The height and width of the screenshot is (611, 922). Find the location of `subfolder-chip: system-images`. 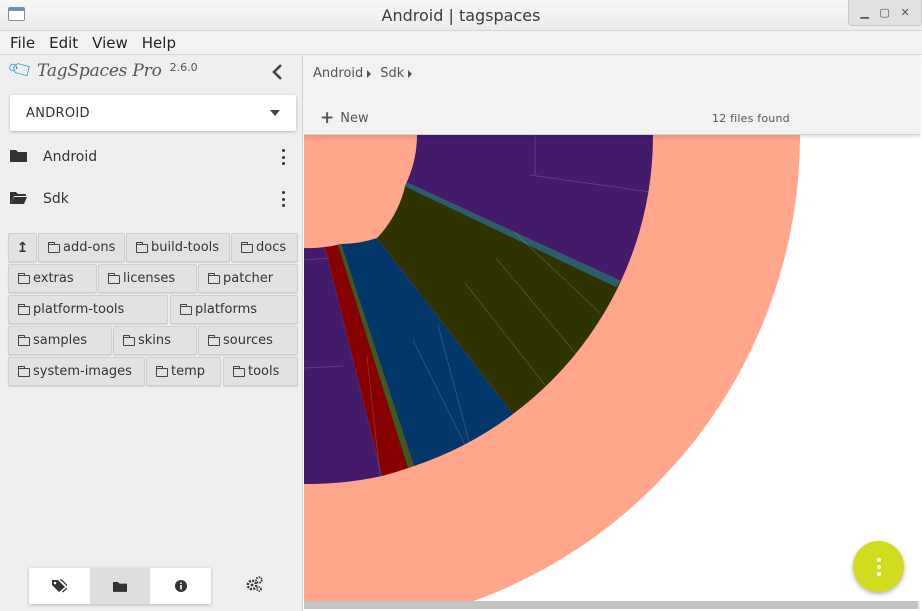

subfolder-chip: system-images is located at coordinates (76, 371).